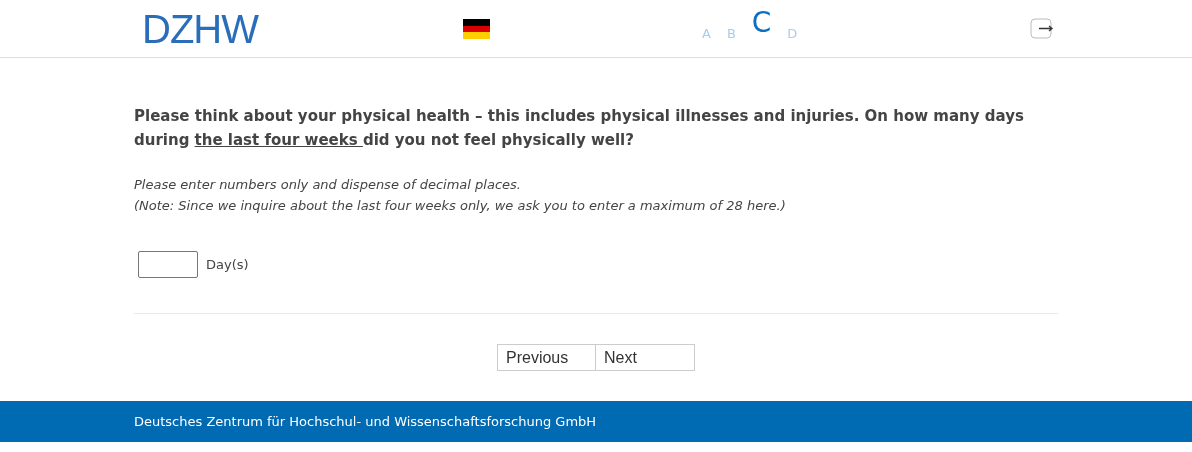 Image resolution: width=1192 pixels, height=452 pixels. What do you see at coordinates (168, 264) in the screenshot?
I see `days-input` at bounding box center [168, 264].